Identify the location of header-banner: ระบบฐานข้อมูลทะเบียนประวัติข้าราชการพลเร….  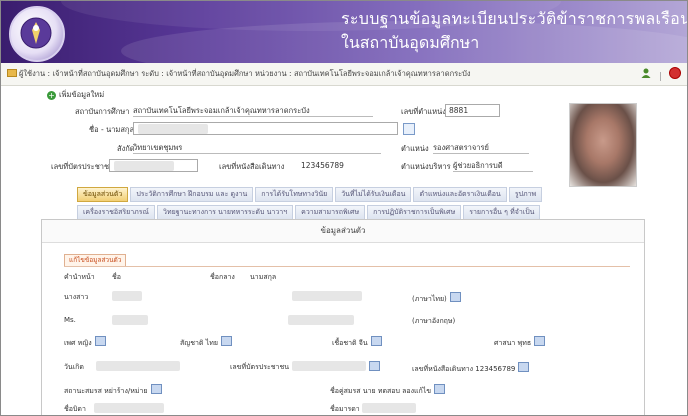
(344, 32).